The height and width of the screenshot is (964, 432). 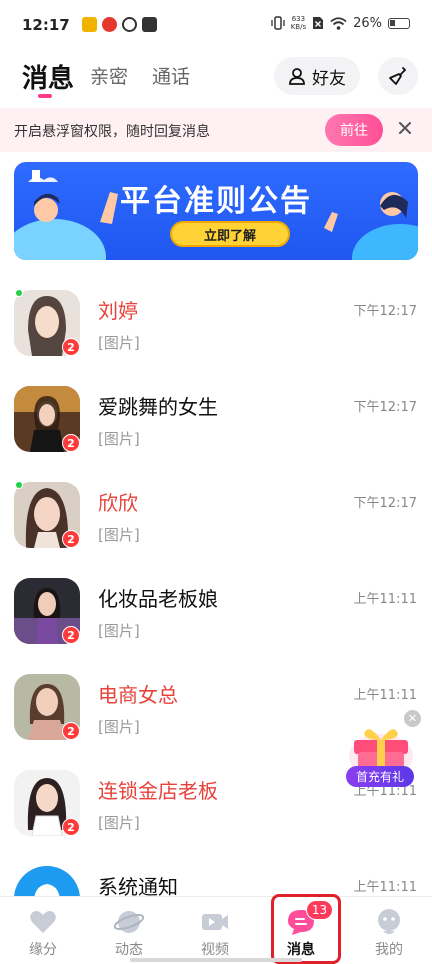 I want to click on vibrate-icon, so click(x=278, y=23).